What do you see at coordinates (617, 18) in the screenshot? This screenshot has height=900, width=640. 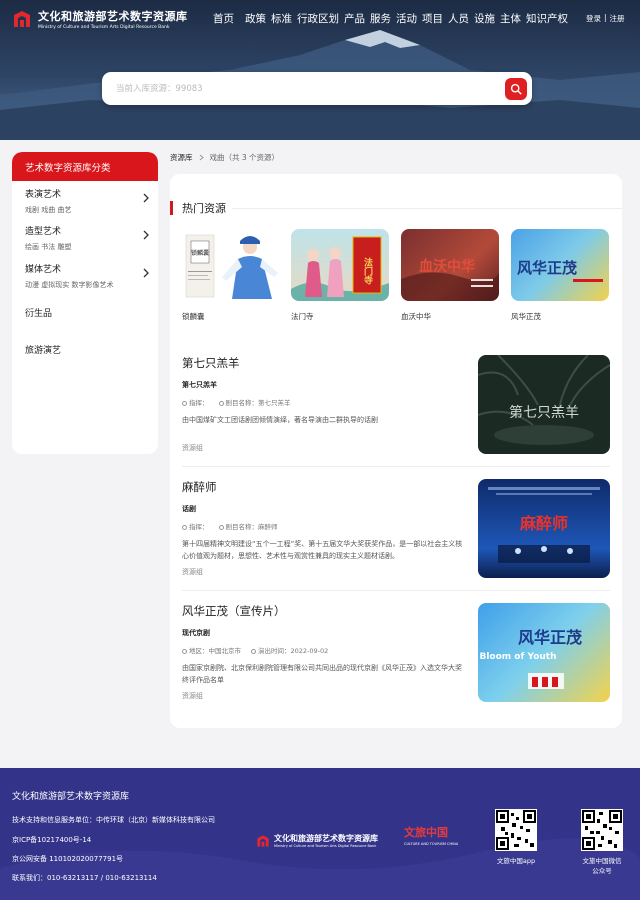 I see `register-link: 注册` at bounding box center [617, 18].